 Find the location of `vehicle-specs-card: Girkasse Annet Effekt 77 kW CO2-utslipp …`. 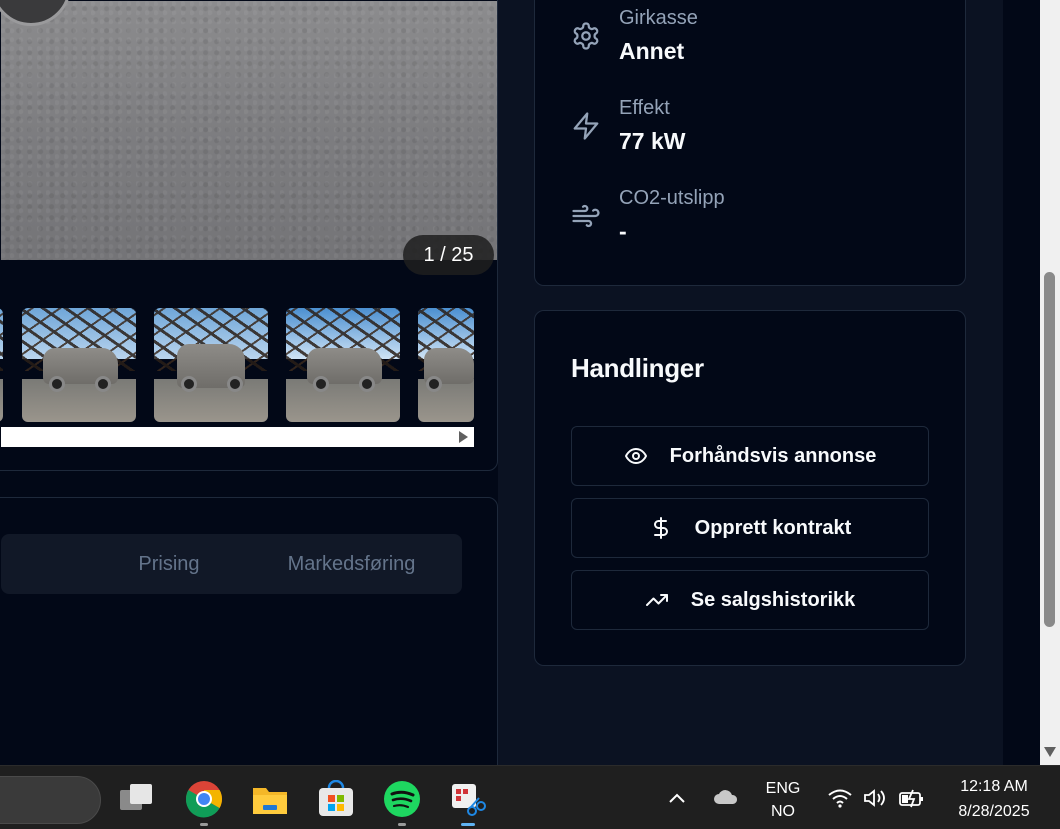

vehicle-specs-card: Girkasse Annet Effekt 77 kW CO2-utslipp … is located at coordinates (750, 143).